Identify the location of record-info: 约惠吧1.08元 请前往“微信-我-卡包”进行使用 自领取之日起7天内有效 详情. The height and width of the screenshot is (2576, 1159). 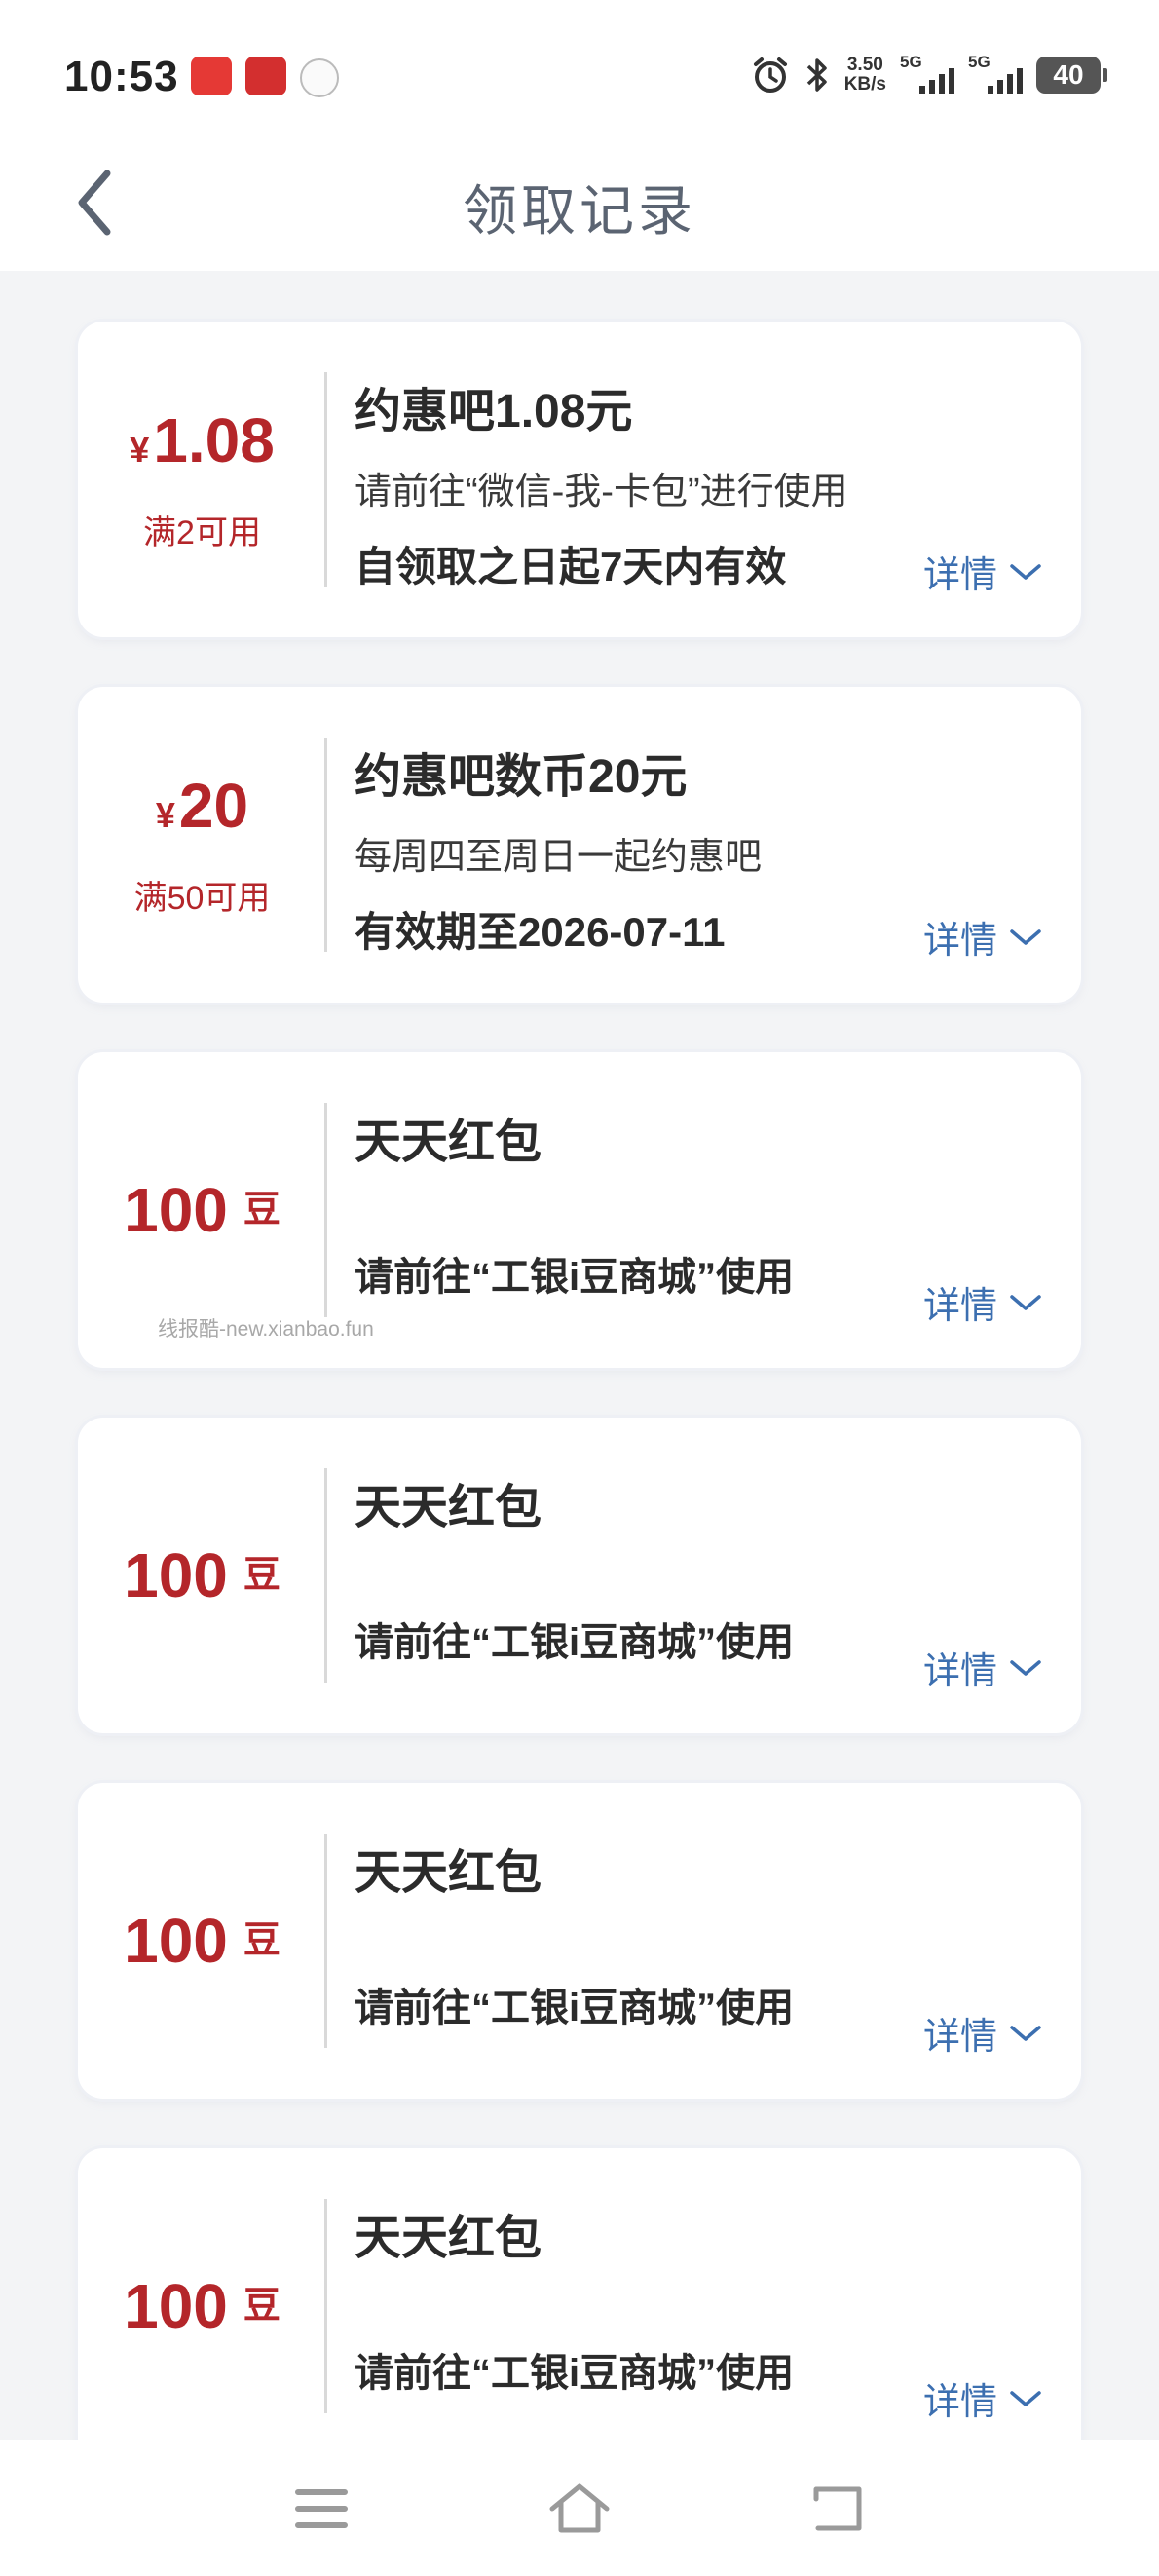
(698, 479).